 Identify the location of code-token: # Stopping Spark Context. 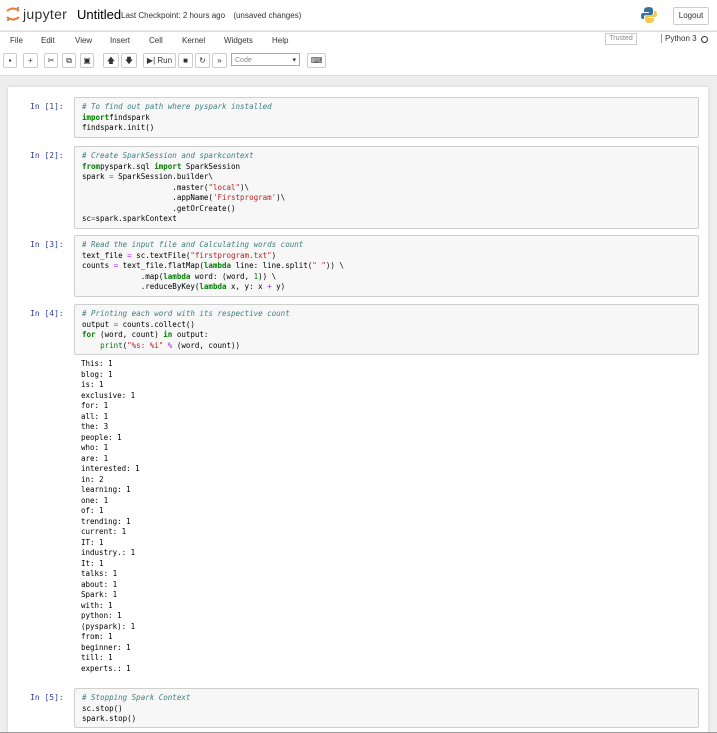
(136, 697).